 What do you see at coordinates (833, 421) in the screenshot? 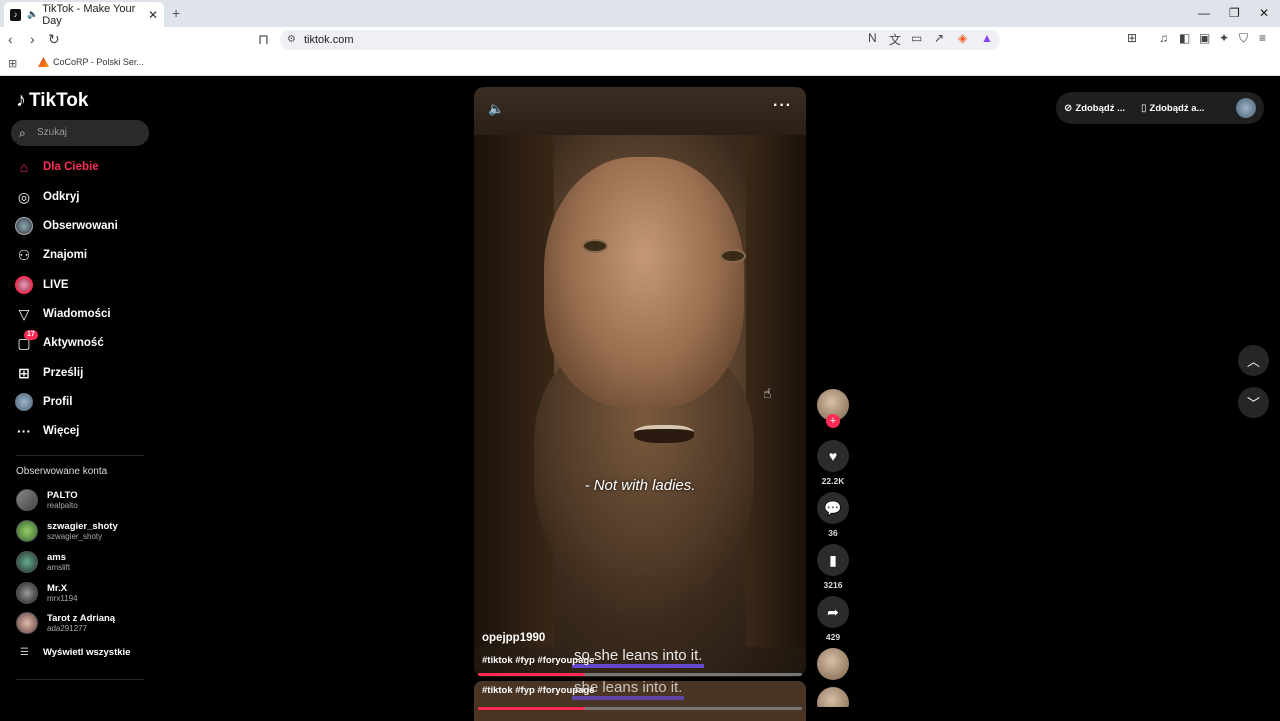
I see `follow-plus-icon: +` at bounding box center [833, 421].